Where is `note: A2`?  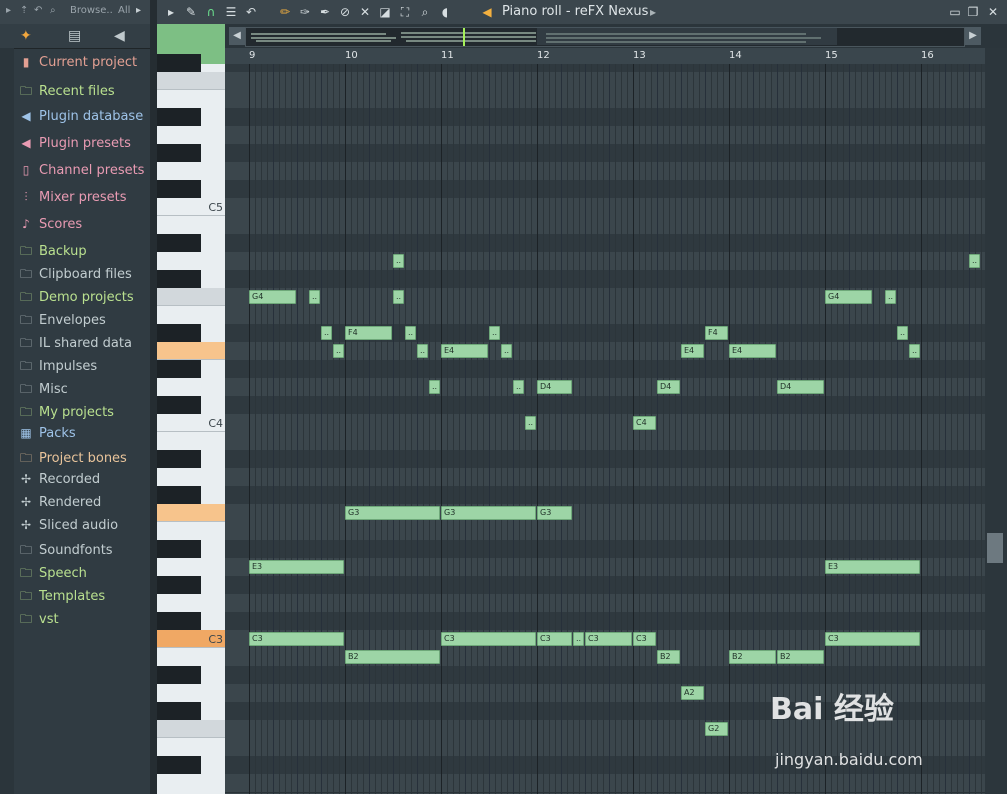 note: A2 is located at coordinates (692, 693).